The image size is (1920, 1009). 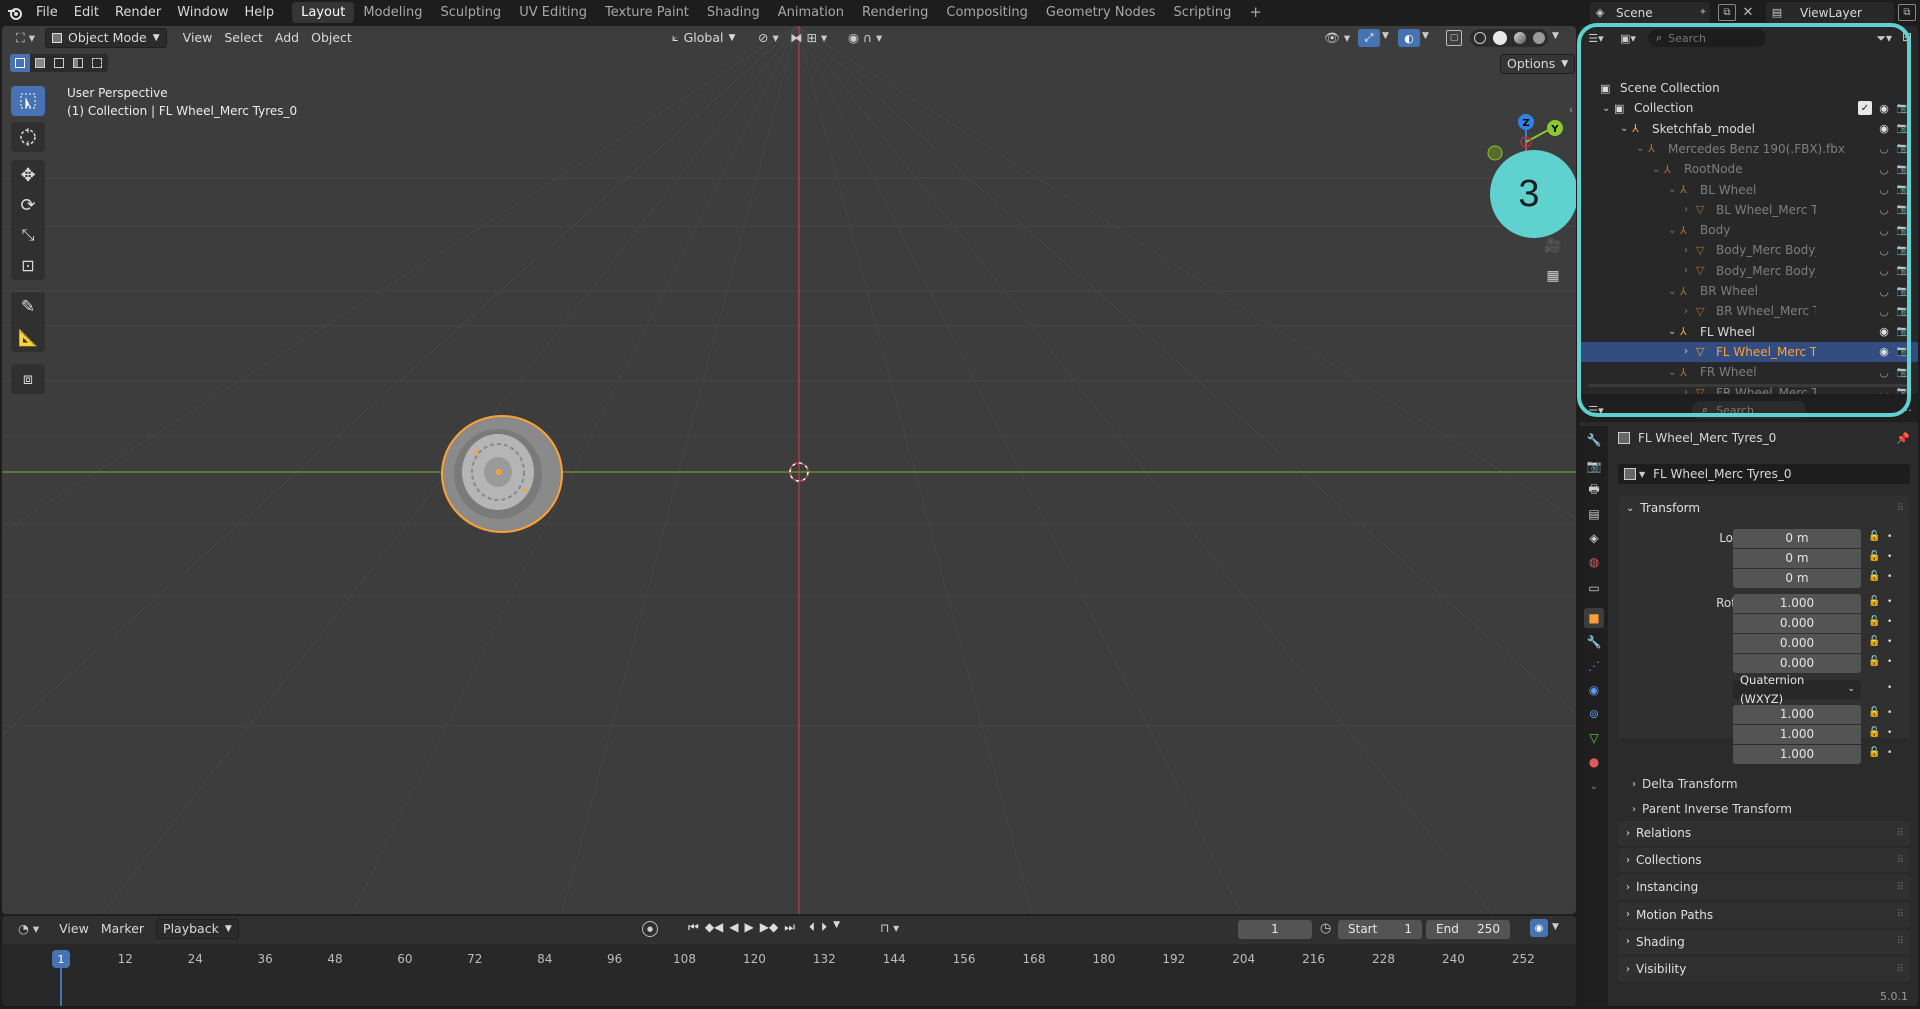 I want to click on current-frame-field: 1, so click(x=1275, y=929).